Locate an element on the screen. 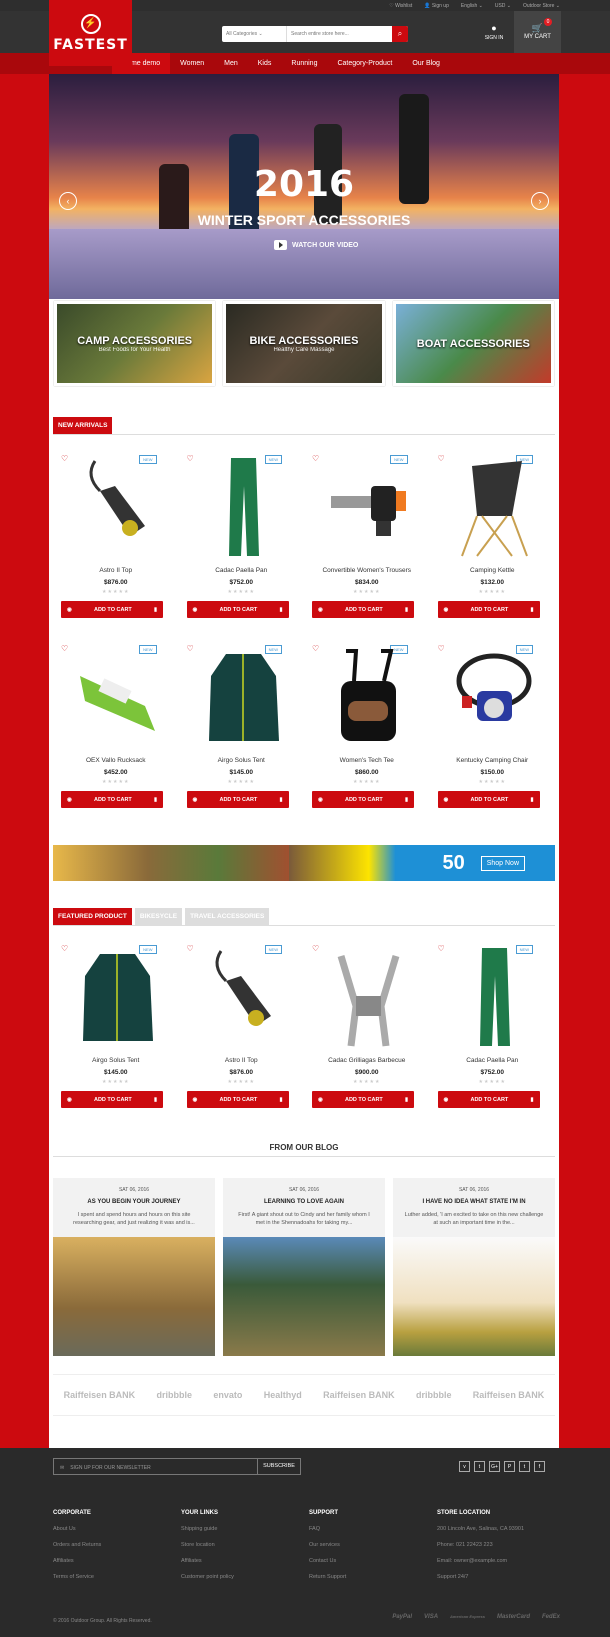 The width and height of the screenshot is (610, 1637). footer-link: Terms of Service is located at coordinates (113, 1577).